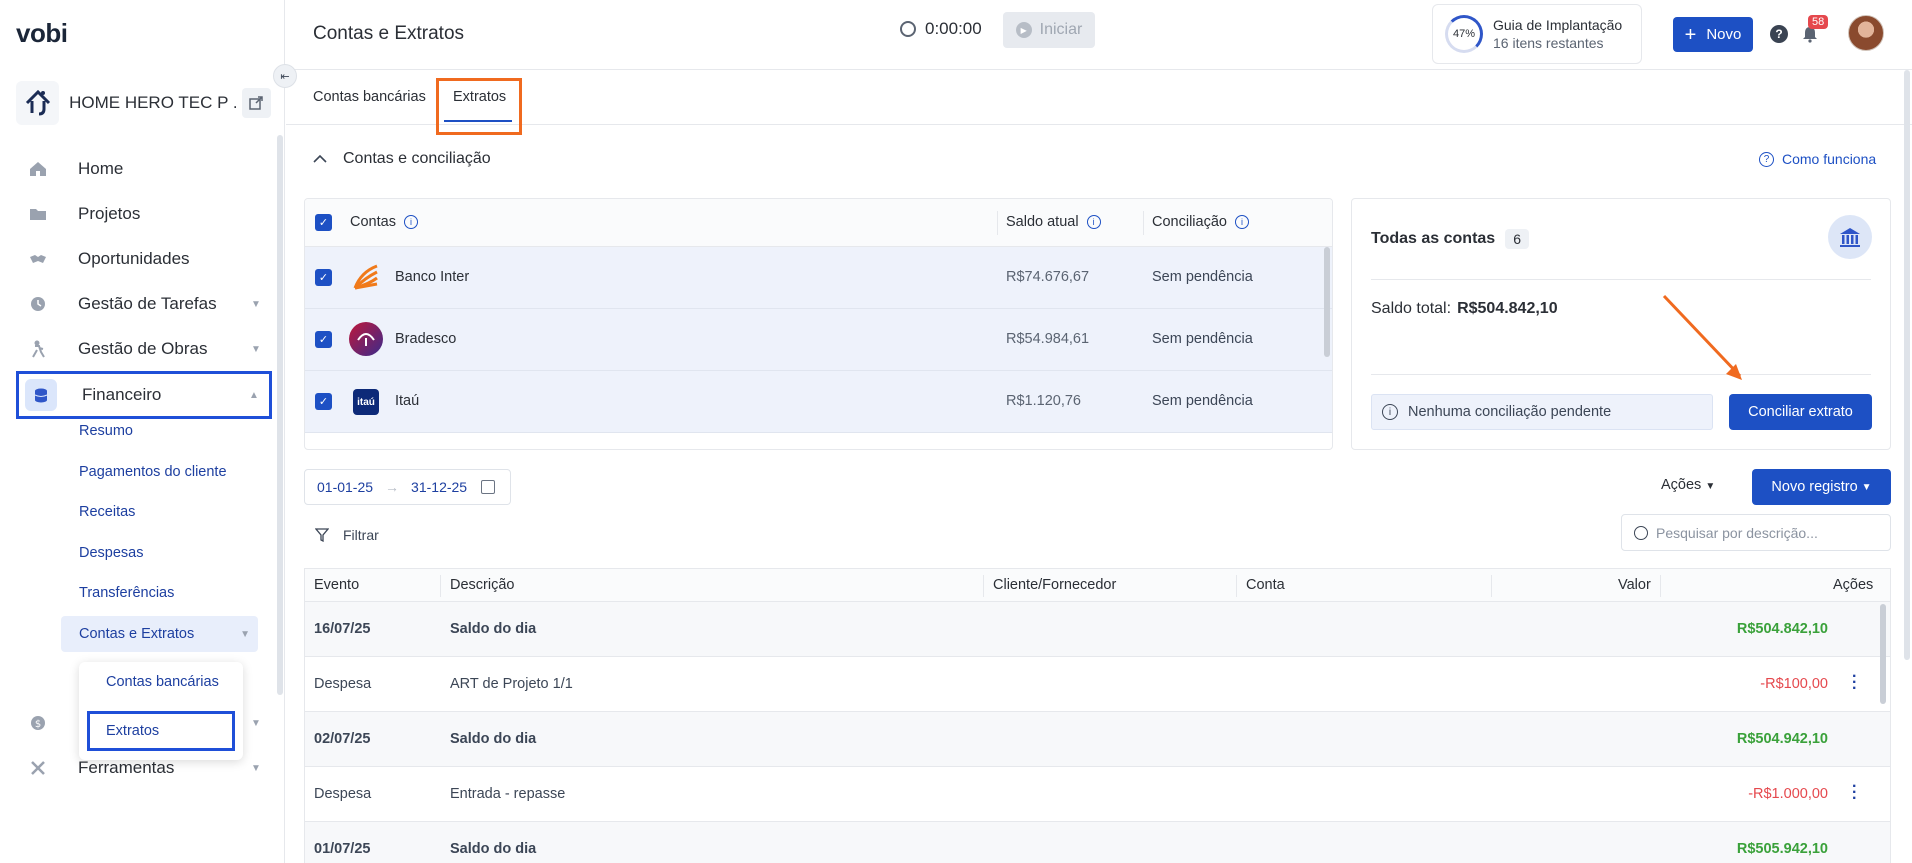 This screenshot has width=1912, height=863. I want to click on sidebar-item-gestao-tarefas: Gestão de Tarefas ▼, so click(143, 304).